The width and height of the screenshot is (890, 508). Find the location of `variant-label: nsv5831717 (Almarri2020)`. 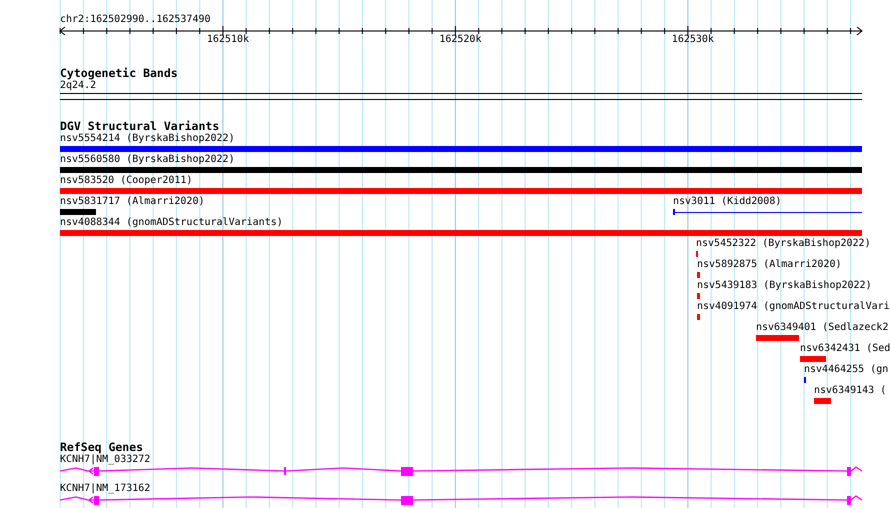

variant-label: nsv5831717 (Almarri2020) is located at coordinates (132, 202).